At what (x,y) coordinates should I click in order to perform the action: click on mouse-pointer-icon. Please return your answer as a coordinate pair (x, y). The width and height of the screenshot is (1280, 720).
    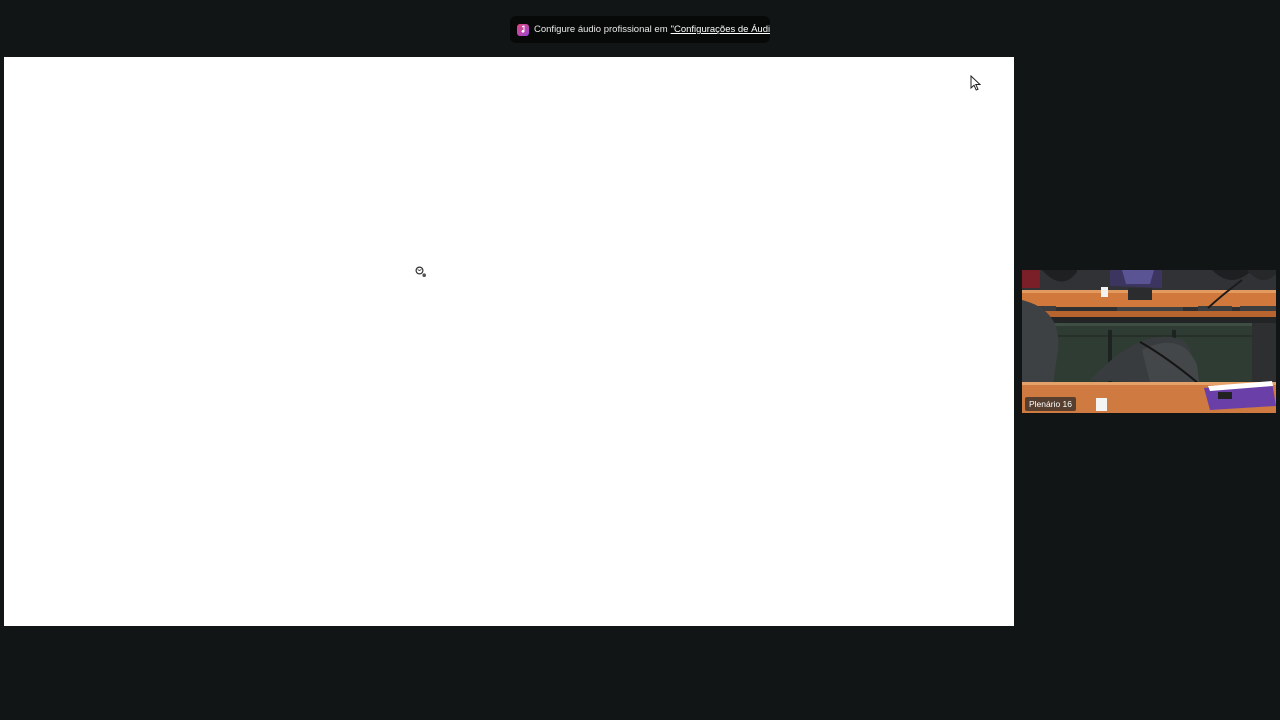
    Looking at the image, I should click on (976, 85).